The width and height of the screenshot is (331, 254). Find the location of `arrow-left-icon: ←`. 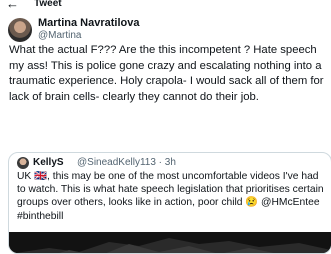

arrow-left-icon: ← is located at coordinates (12, 5).